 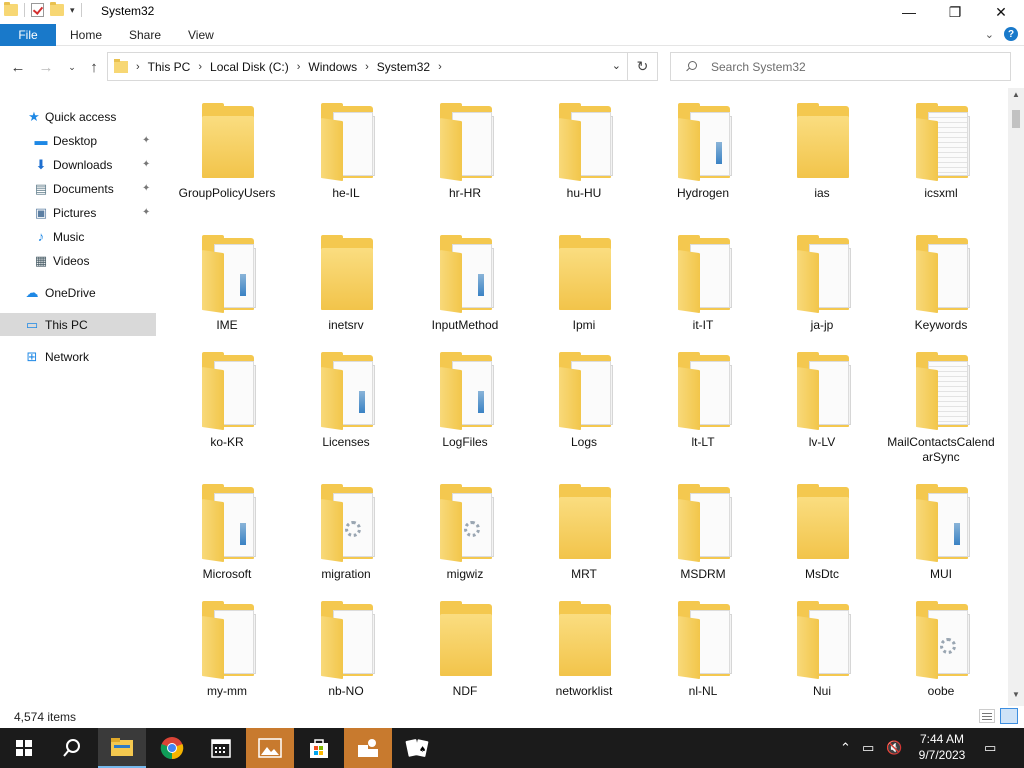 I want to click on properties-icon, so click(x=37, y=10).